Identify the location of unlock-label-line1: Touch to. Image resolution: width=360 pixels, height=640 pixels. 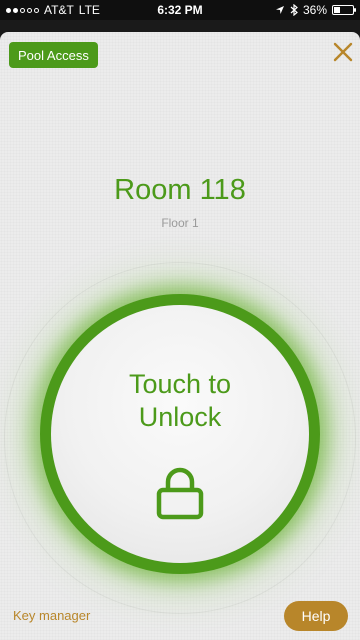
(180, 384).